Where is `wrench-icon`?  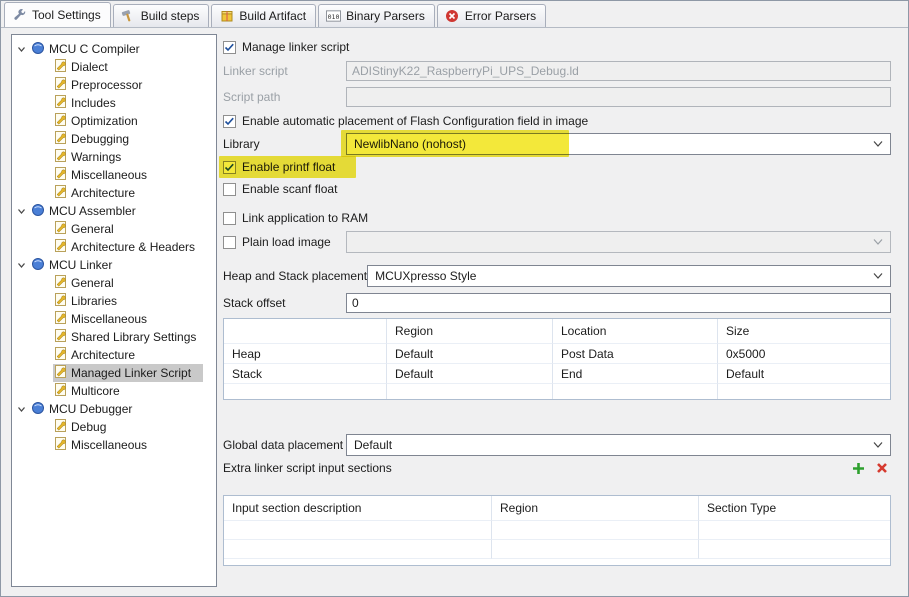
wrench-icon is located at coordinates (19, 15).